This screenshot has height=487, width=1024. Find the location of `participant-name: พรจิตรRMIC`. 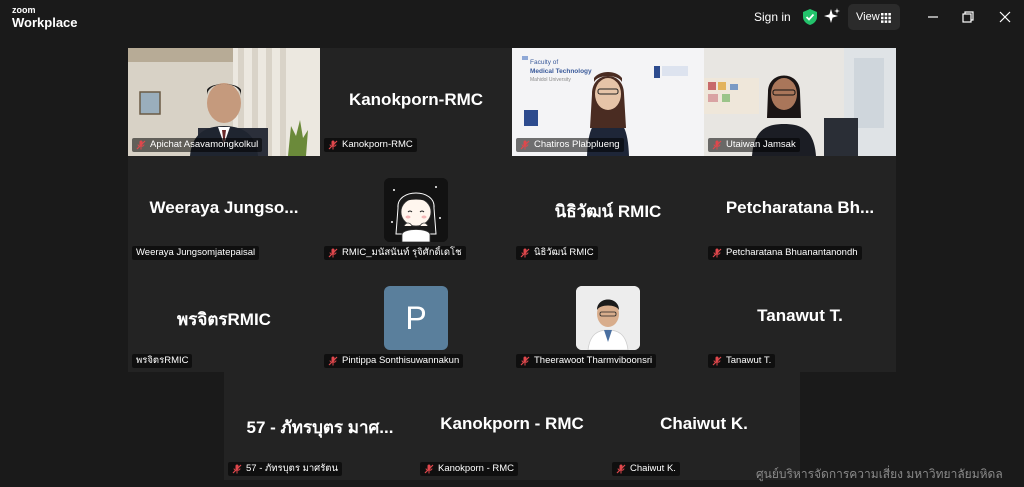

participant-name: พรจิตรRMIC is located at coordinates (162, 360).